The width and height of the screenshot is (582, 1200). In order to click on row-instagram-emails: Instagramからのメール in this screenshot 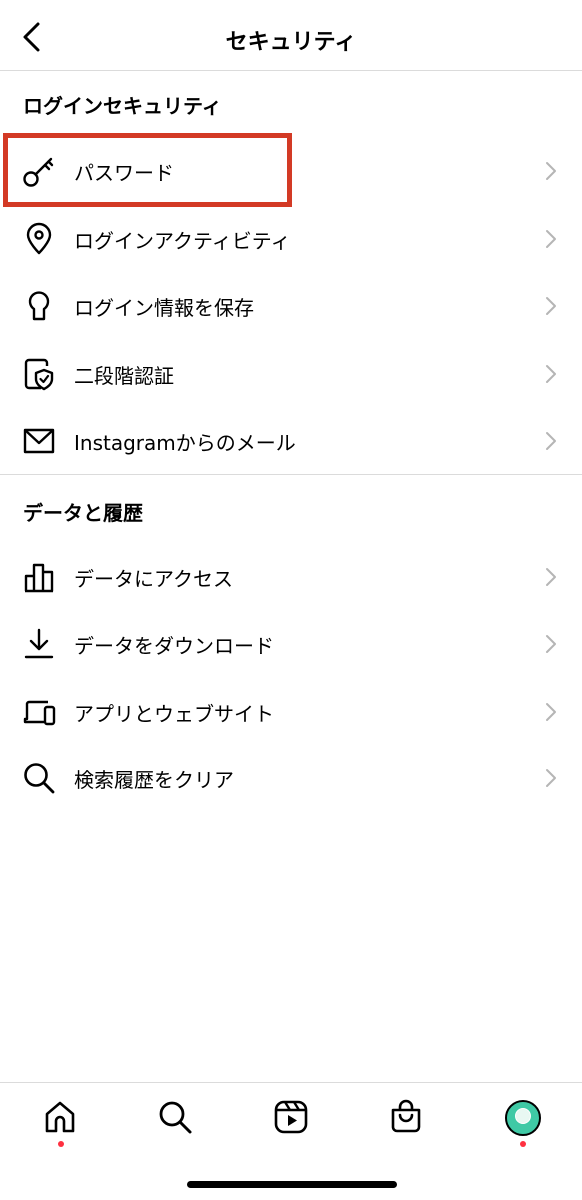, I will do `click(291, 441)`.